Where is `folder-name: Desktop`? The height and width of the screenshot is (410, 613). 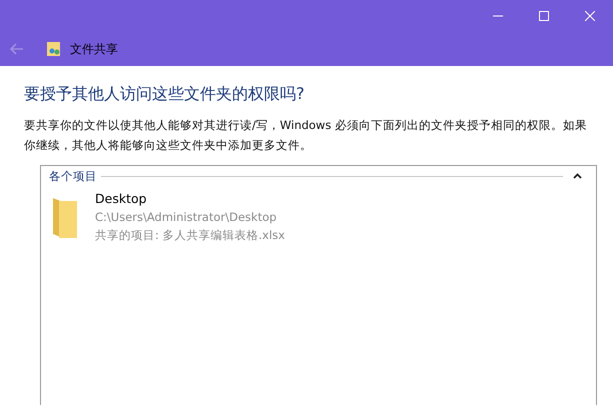 folder-name: Desktop is located at coordinates (121, 199).